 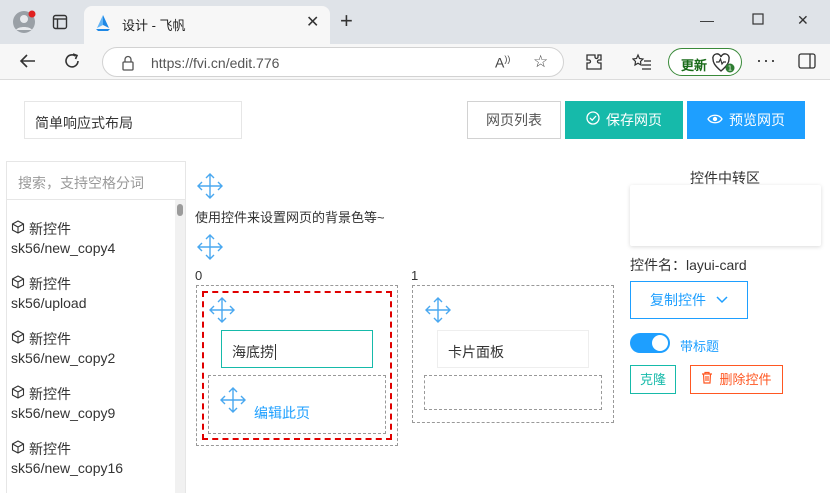 I want to click on delete-control-button: 删除控件, so click(x=736, y=379).